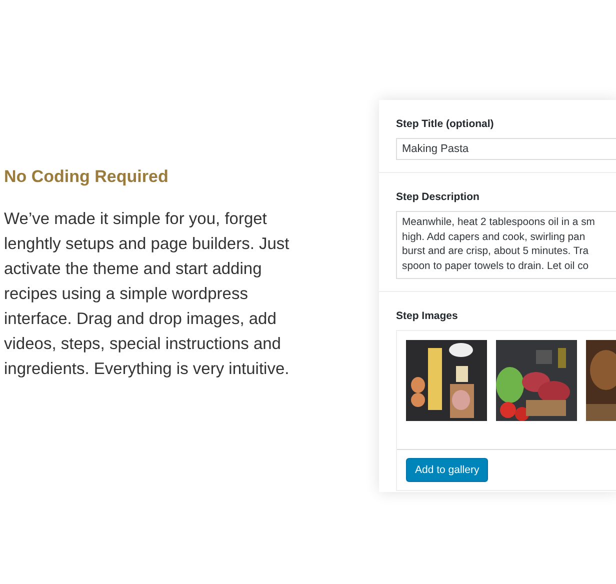  Describe the element at coordinates (147, 294) in the screenshot. I see `feature-description: We’ve made it simple for you, forget lenghtly setups and page builders. Just activate the theme and start adding recipes using a simple wordpress interface. Drag and drop images, add videos, steps, special instructions and ingredients. Everything is very intuitive.` at that location.